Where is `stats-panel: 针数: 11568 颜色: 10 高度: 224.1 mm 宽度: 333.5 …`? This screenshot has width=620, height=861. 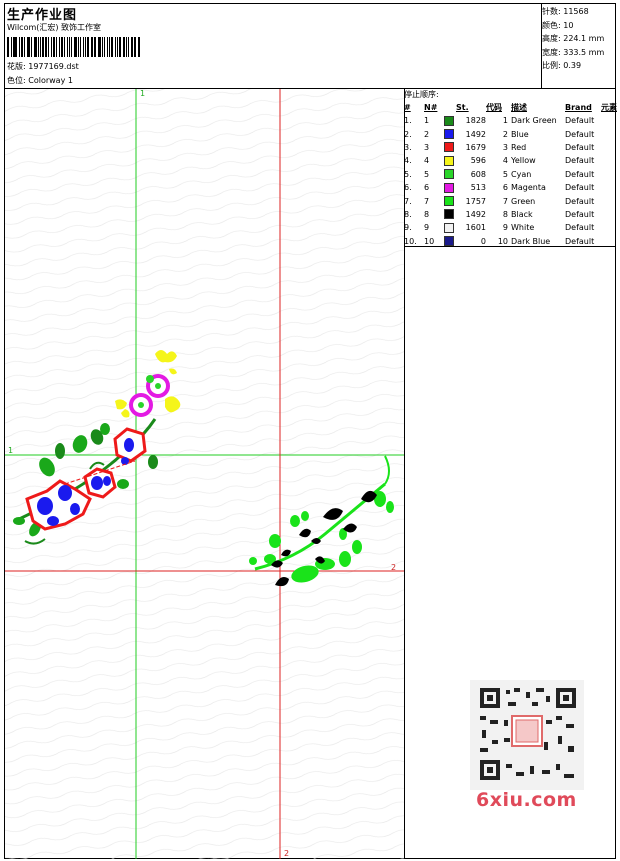
stats-panel: 针数: 11568 颜色: 10 高度: 224.1 mm 宽度: 333.5 … is located at coordinates (573, 39).